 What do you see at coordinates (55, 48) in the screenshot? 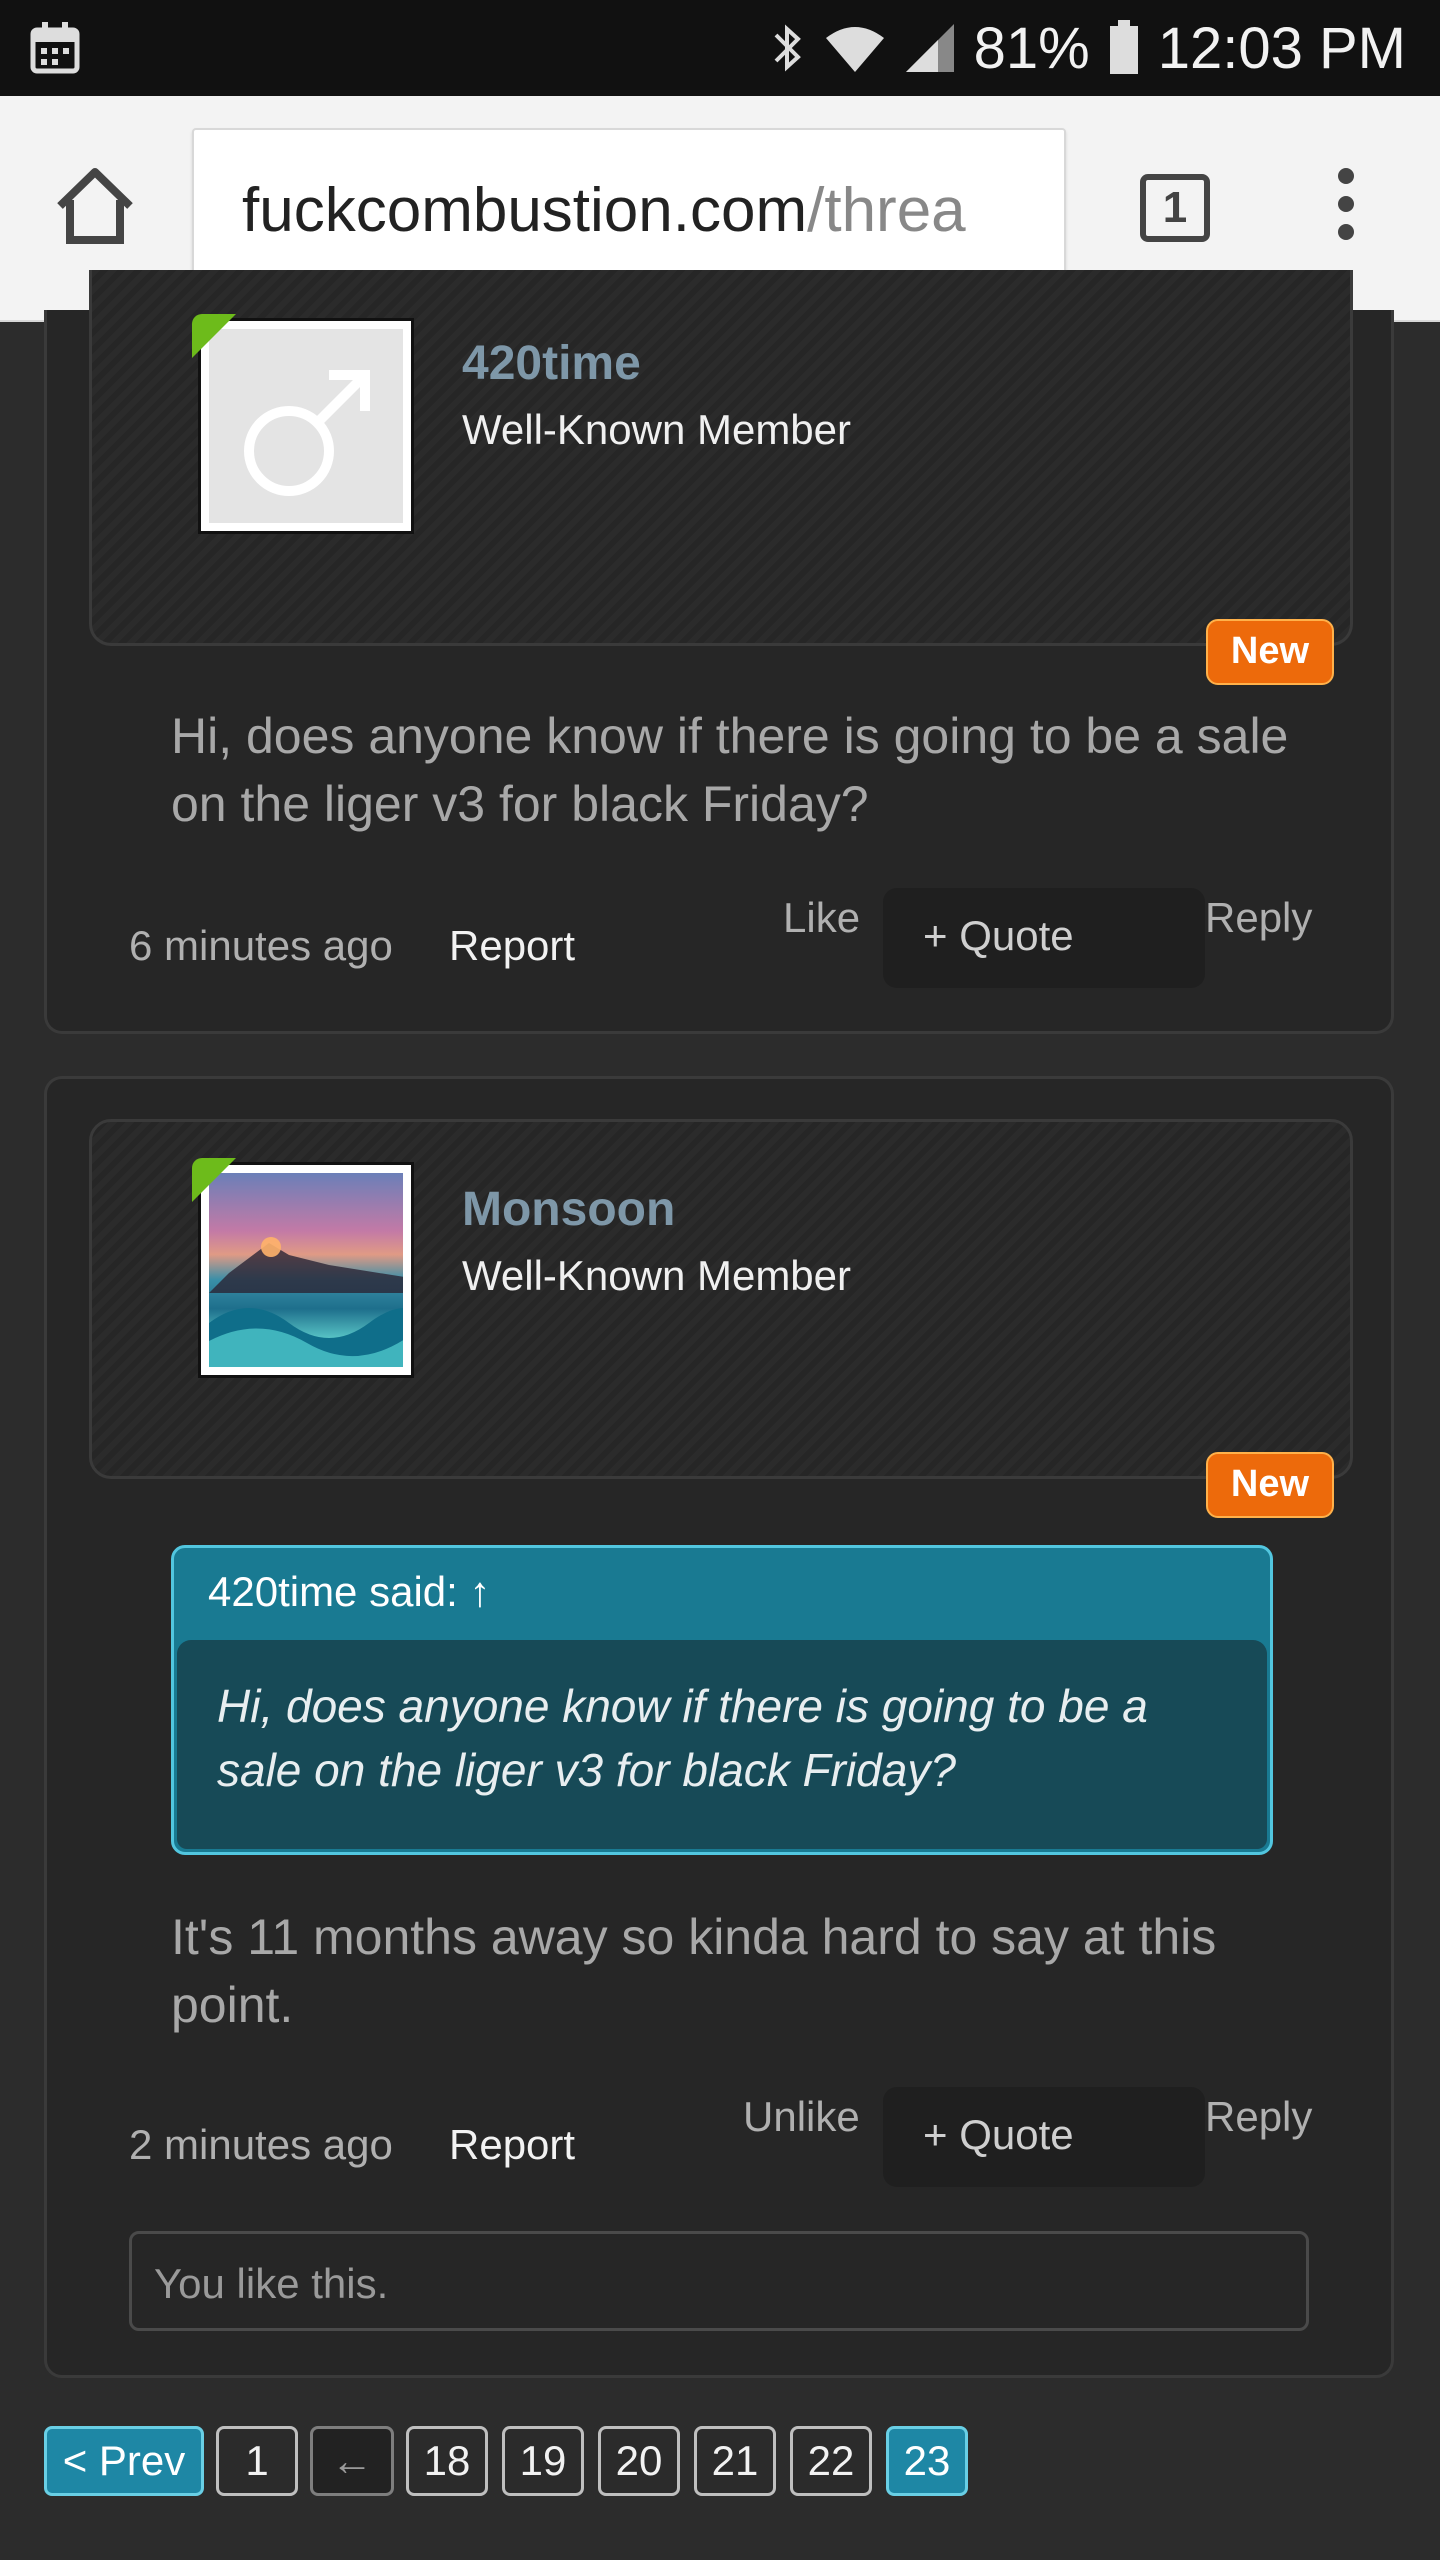
I see `calendar-icon` at bounding box center [55, 48].